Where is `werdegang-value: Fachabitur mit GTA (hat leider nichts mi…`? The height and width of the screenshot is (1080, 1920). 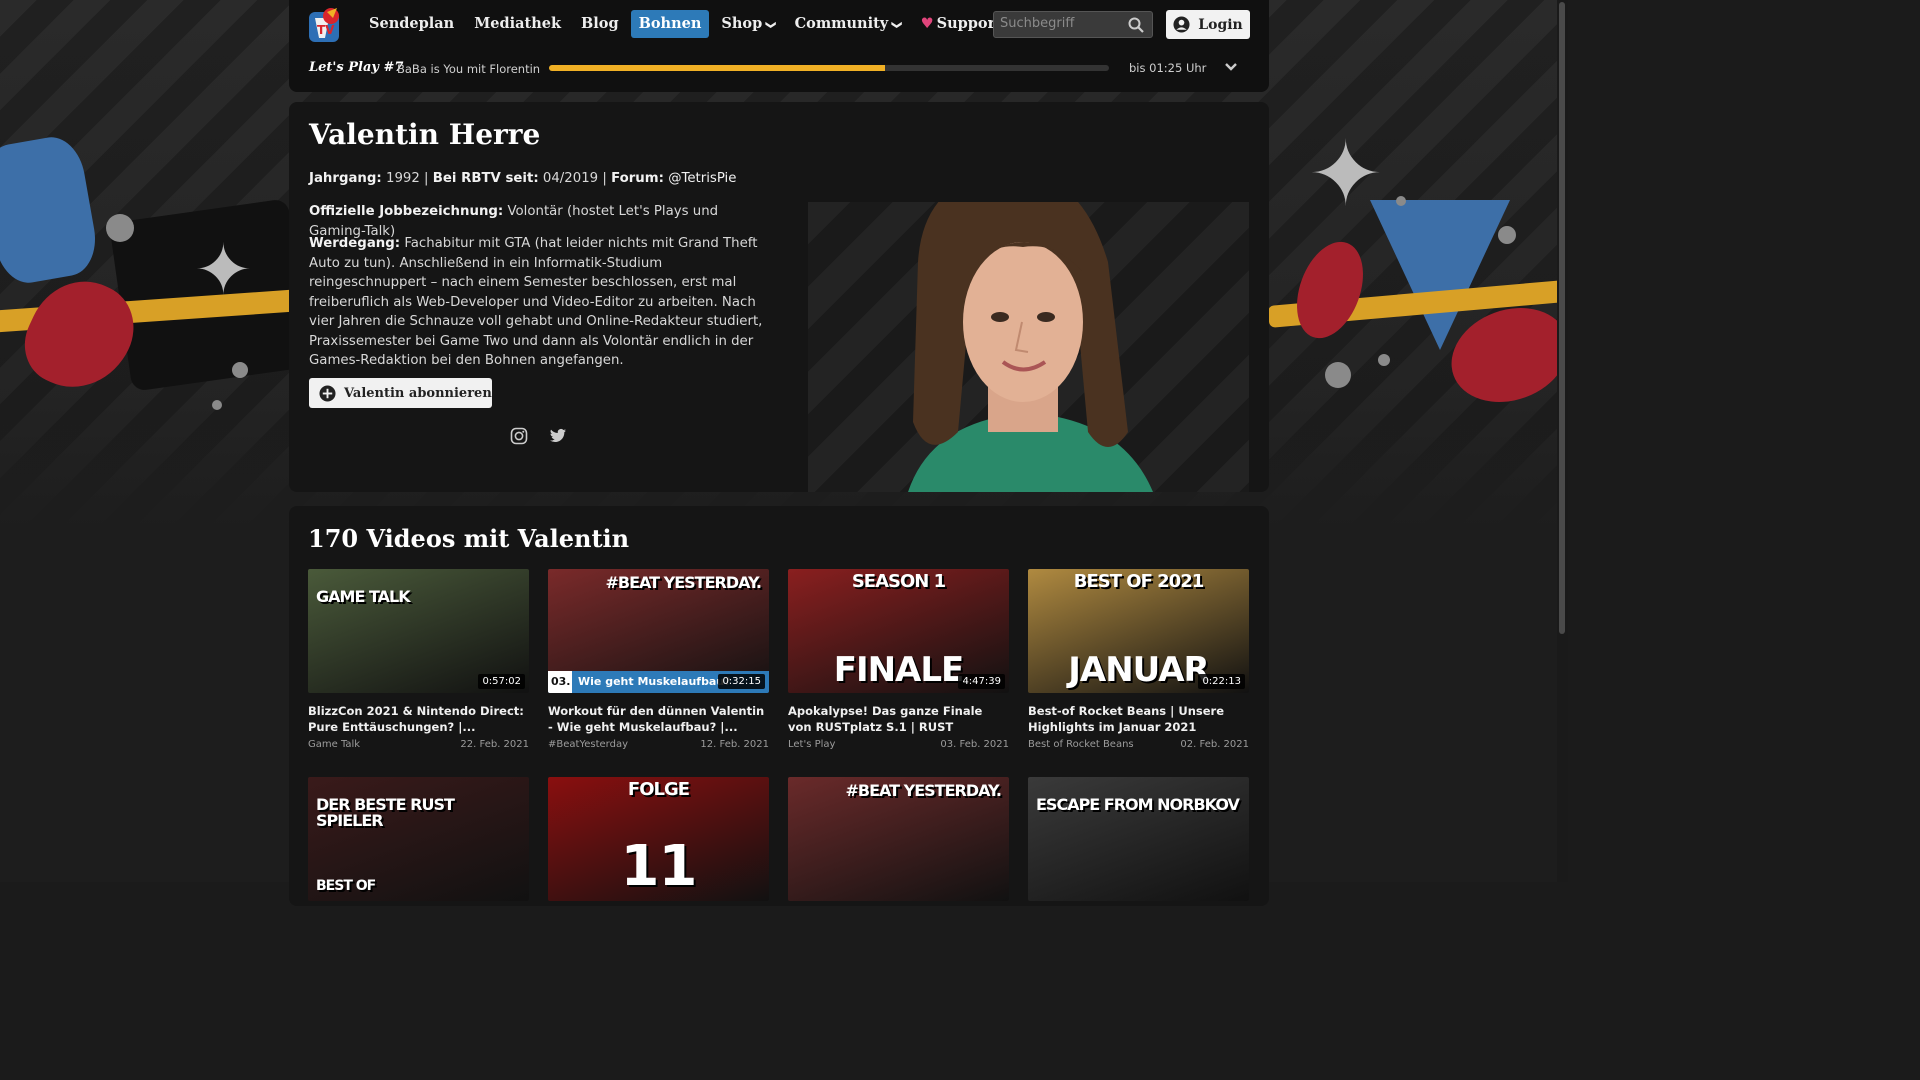
werdegang-value: Fachabitur mit GTA (hat leider nichts mi… is located at coordinates (536, 302).